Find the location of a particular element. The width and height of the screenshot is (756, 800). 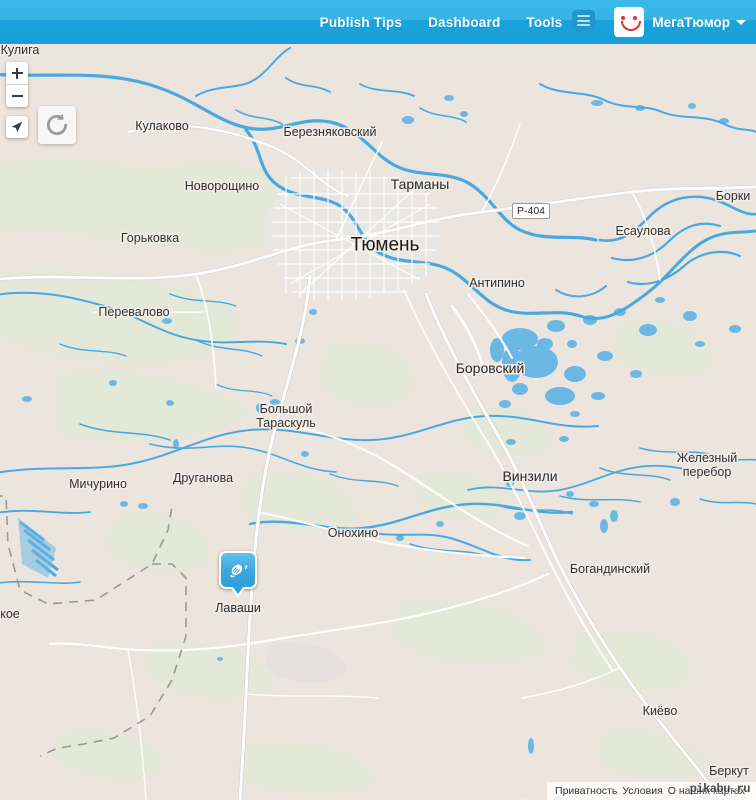

attribution-bar: Приватность Условия О наших картах is located at coordinates (651, 791).